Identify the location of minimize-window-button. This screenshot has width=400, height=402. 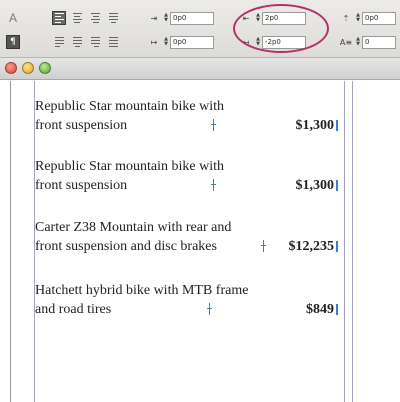
(28, 68).